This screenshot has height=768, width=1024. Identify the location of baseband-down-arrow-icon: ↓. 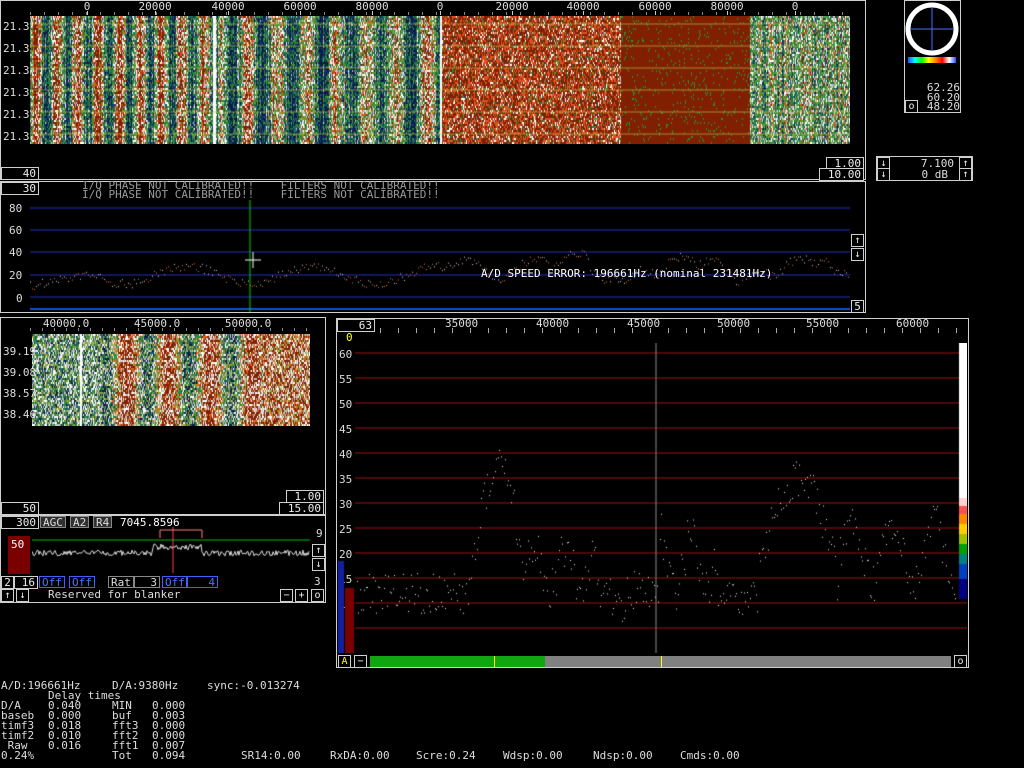
(318, 564).